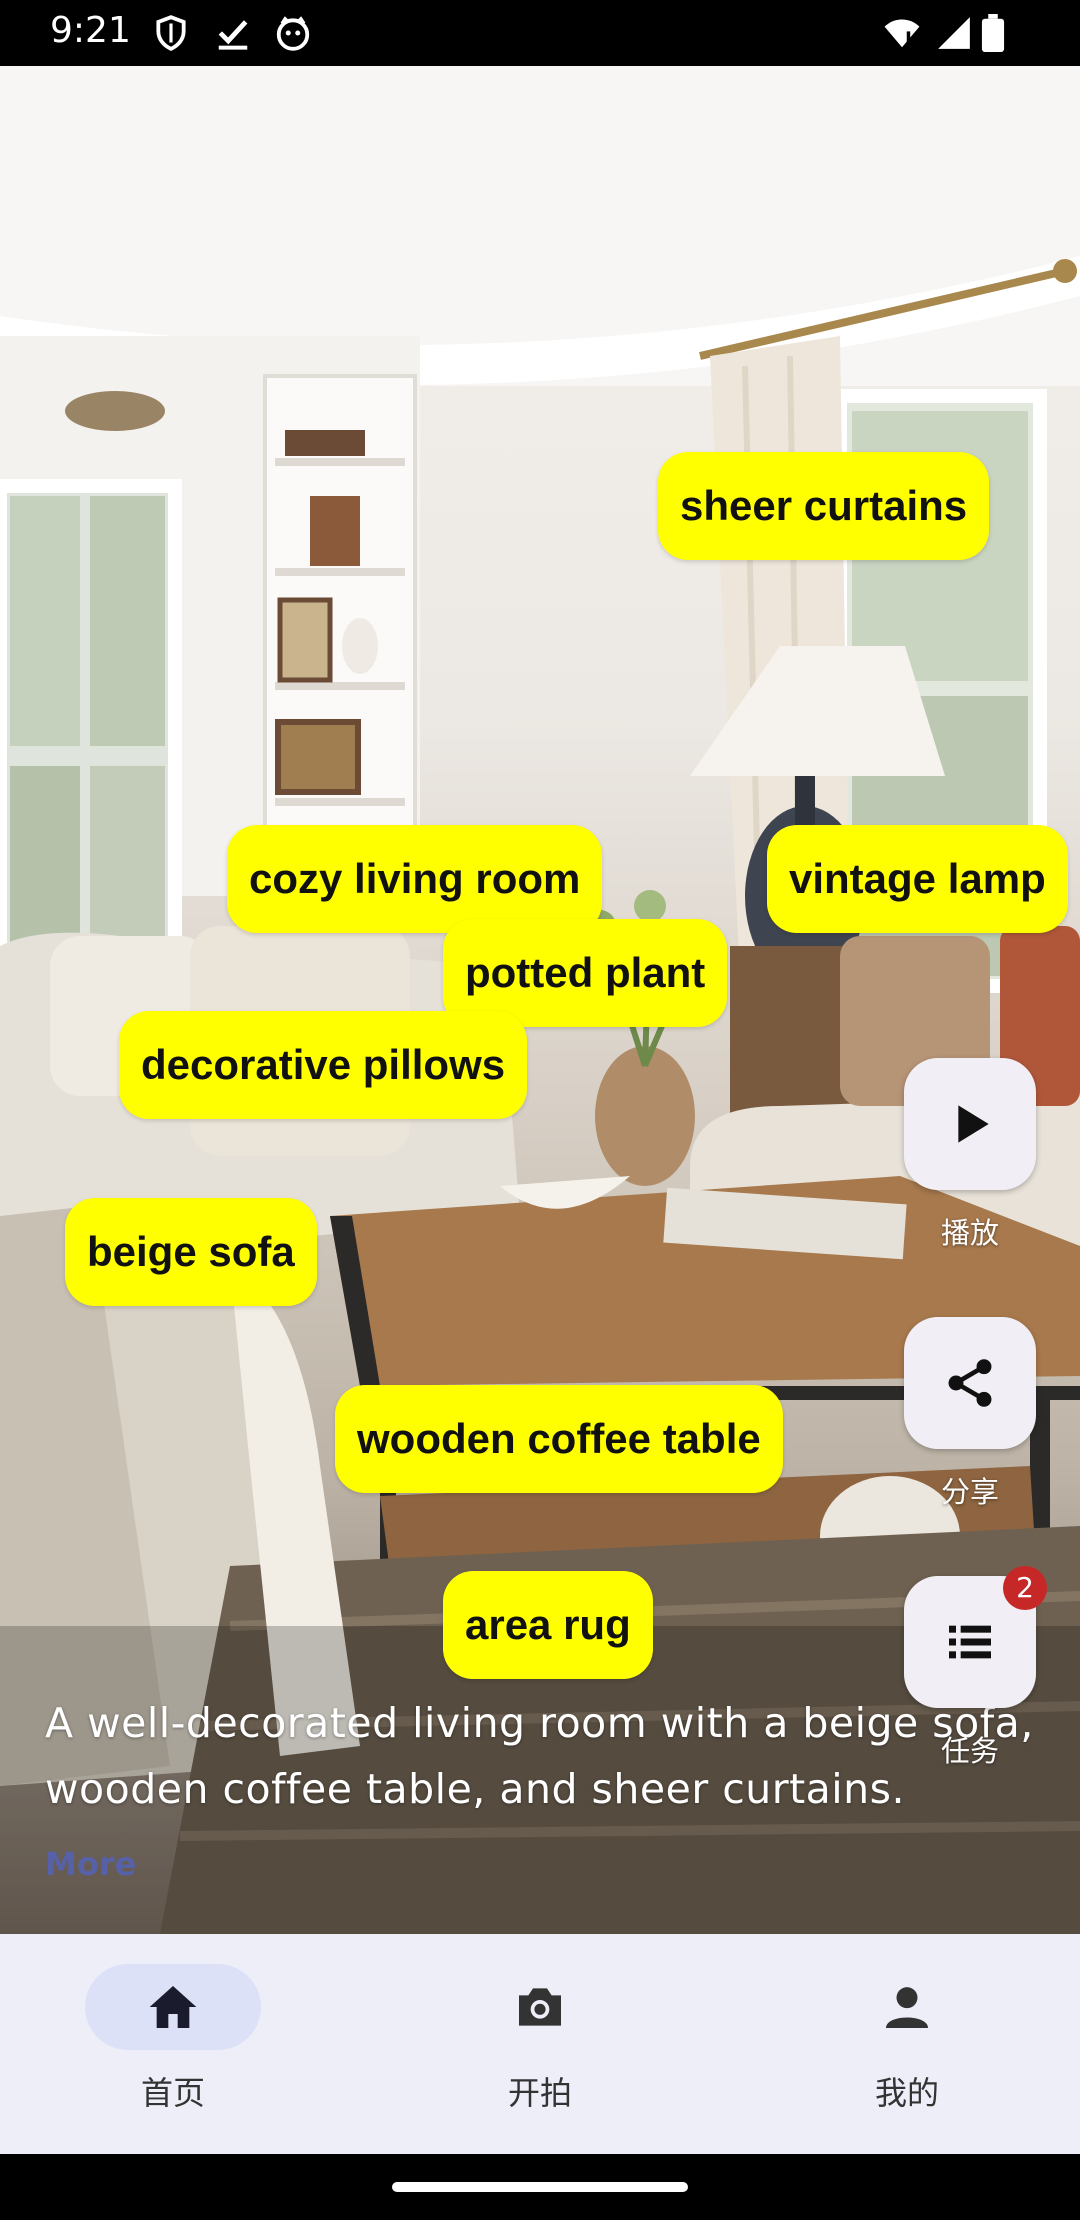 The image size is (1080, 2220). Describe the element at coordinates (902, 33) in the screenshot. I see `wifi-icon` at that location.